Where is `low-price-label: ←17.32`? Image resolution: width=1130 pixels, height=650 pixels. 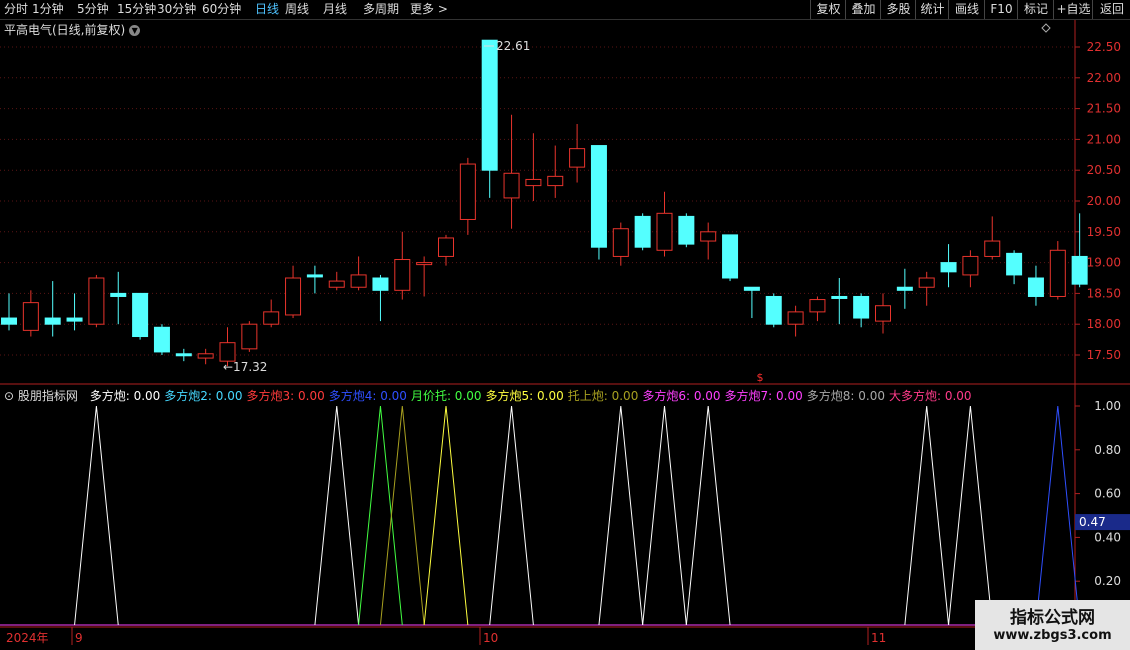 low-price-label: ←17.32 is located at coordinates (245, 367).